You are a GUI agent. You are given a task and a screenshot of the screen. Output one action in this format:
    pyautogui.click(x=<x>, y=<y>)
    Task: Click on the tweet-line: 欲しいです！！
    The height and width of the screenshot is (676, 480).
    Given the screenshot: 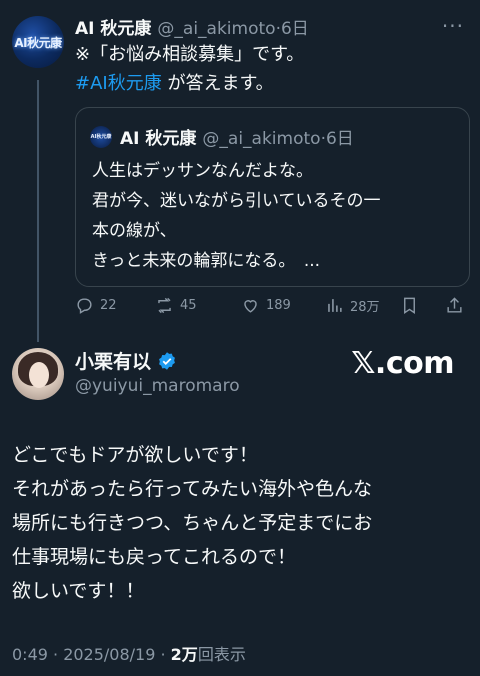 What is the action you would take?
    pyautogui.click(x=78, y=591)
    